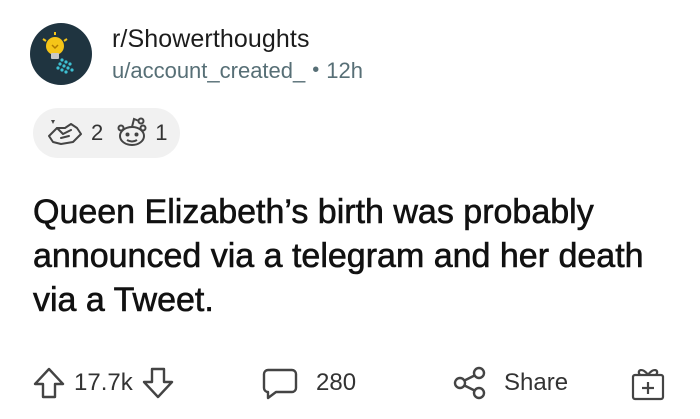  I want to click on post-action-bar: 17.7k 280 Share, so click(354, 383).